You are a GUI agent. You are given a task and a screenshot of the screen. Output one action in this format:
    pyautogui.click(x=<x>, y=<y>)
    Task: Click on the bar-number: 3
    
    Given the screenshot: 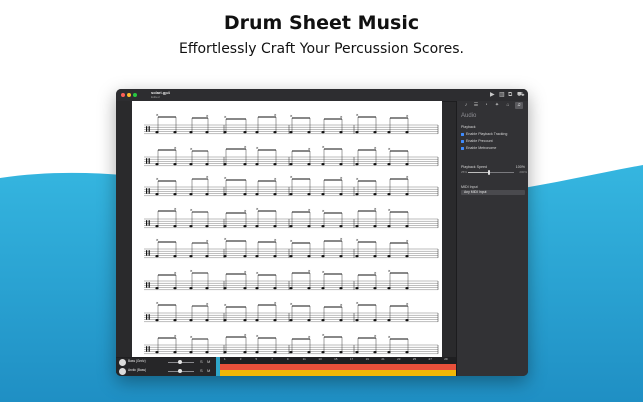 What is the action you would take?
    pyautogui.click(x=240, y=359)
    